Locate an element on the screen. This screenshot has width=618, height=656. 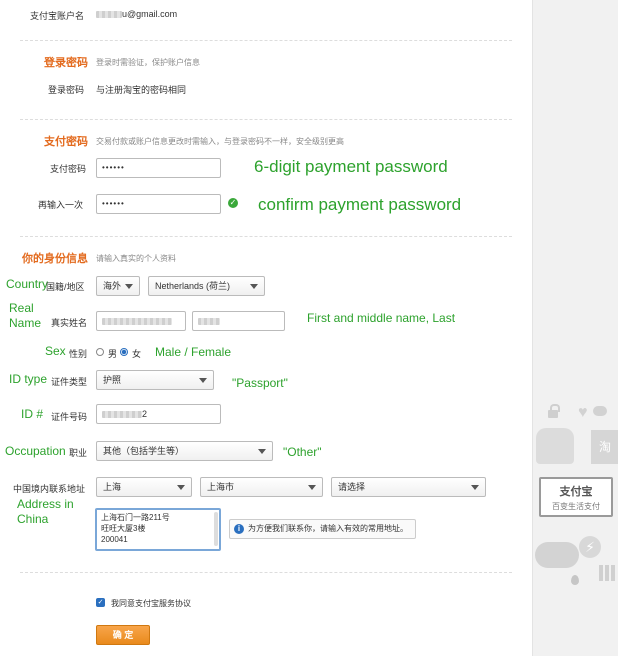
city-select: 上海市 is located at coordinates (261, 487).